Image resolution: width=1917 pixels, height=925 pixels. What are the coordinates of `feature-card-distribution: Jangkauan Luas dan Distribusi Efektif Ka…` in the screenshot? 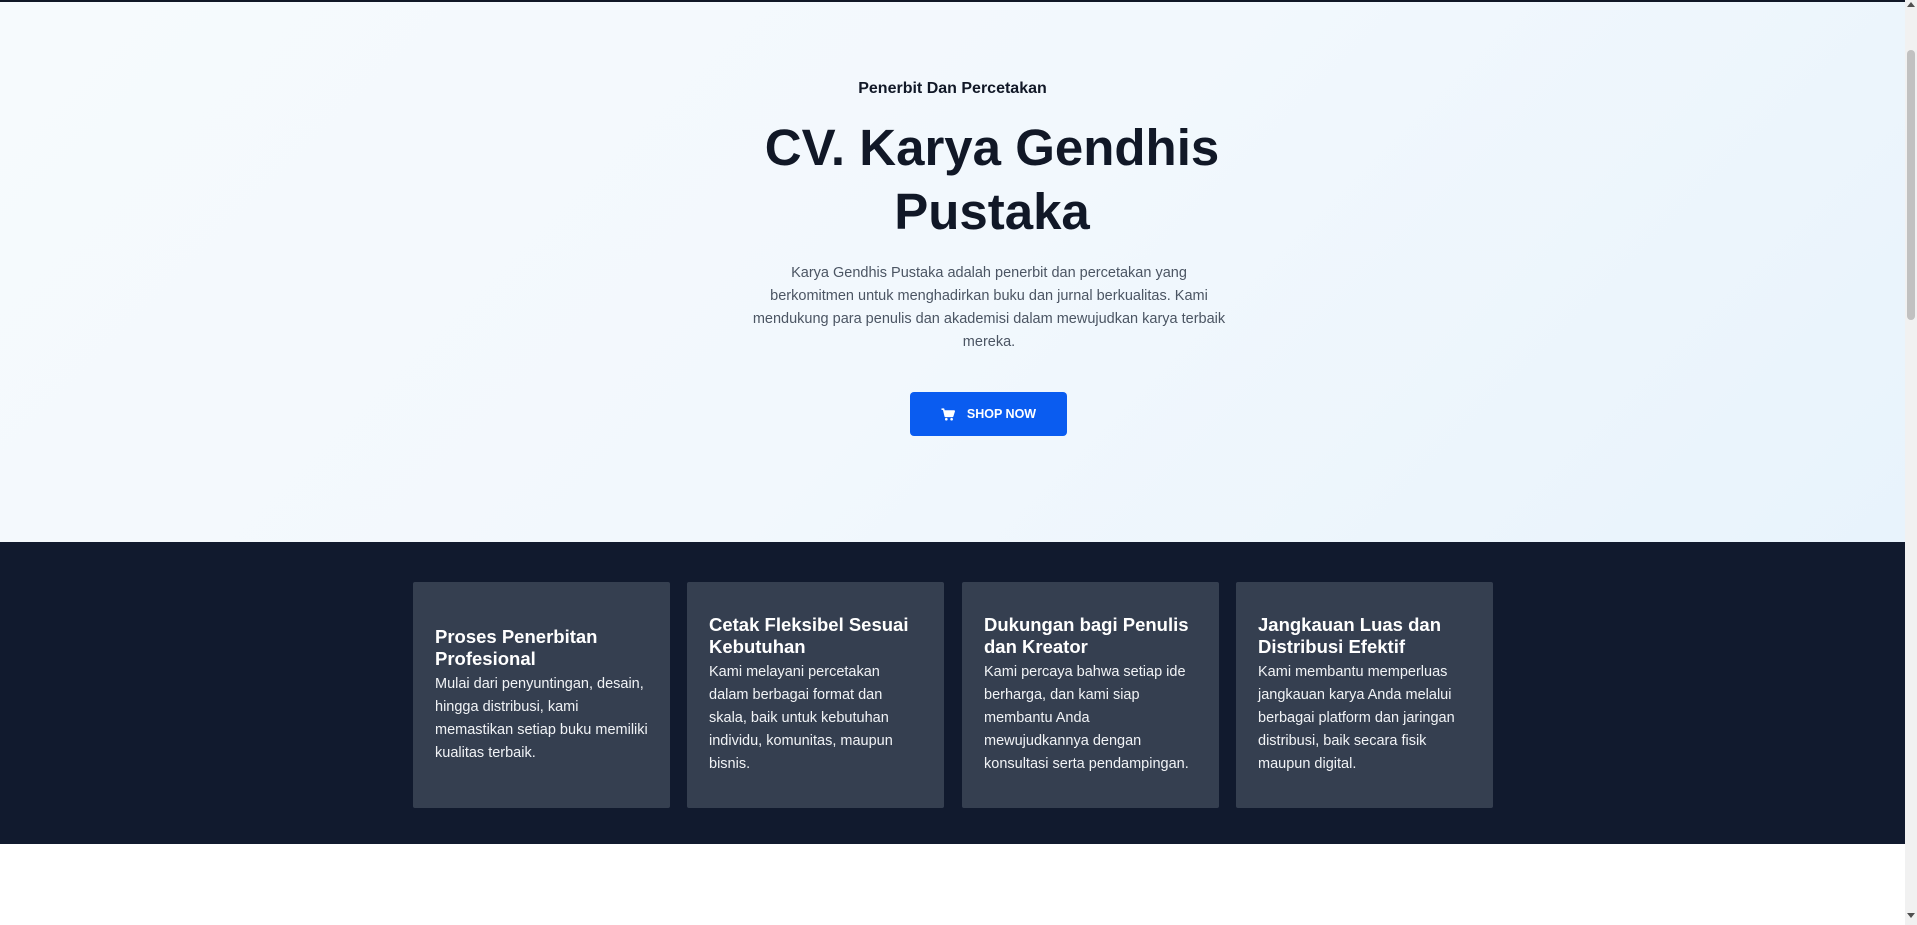 It's located at (1364, 695).